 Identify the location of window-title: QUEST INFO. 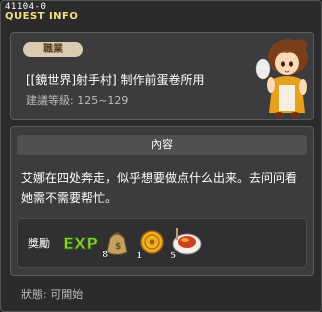
(42, 16).